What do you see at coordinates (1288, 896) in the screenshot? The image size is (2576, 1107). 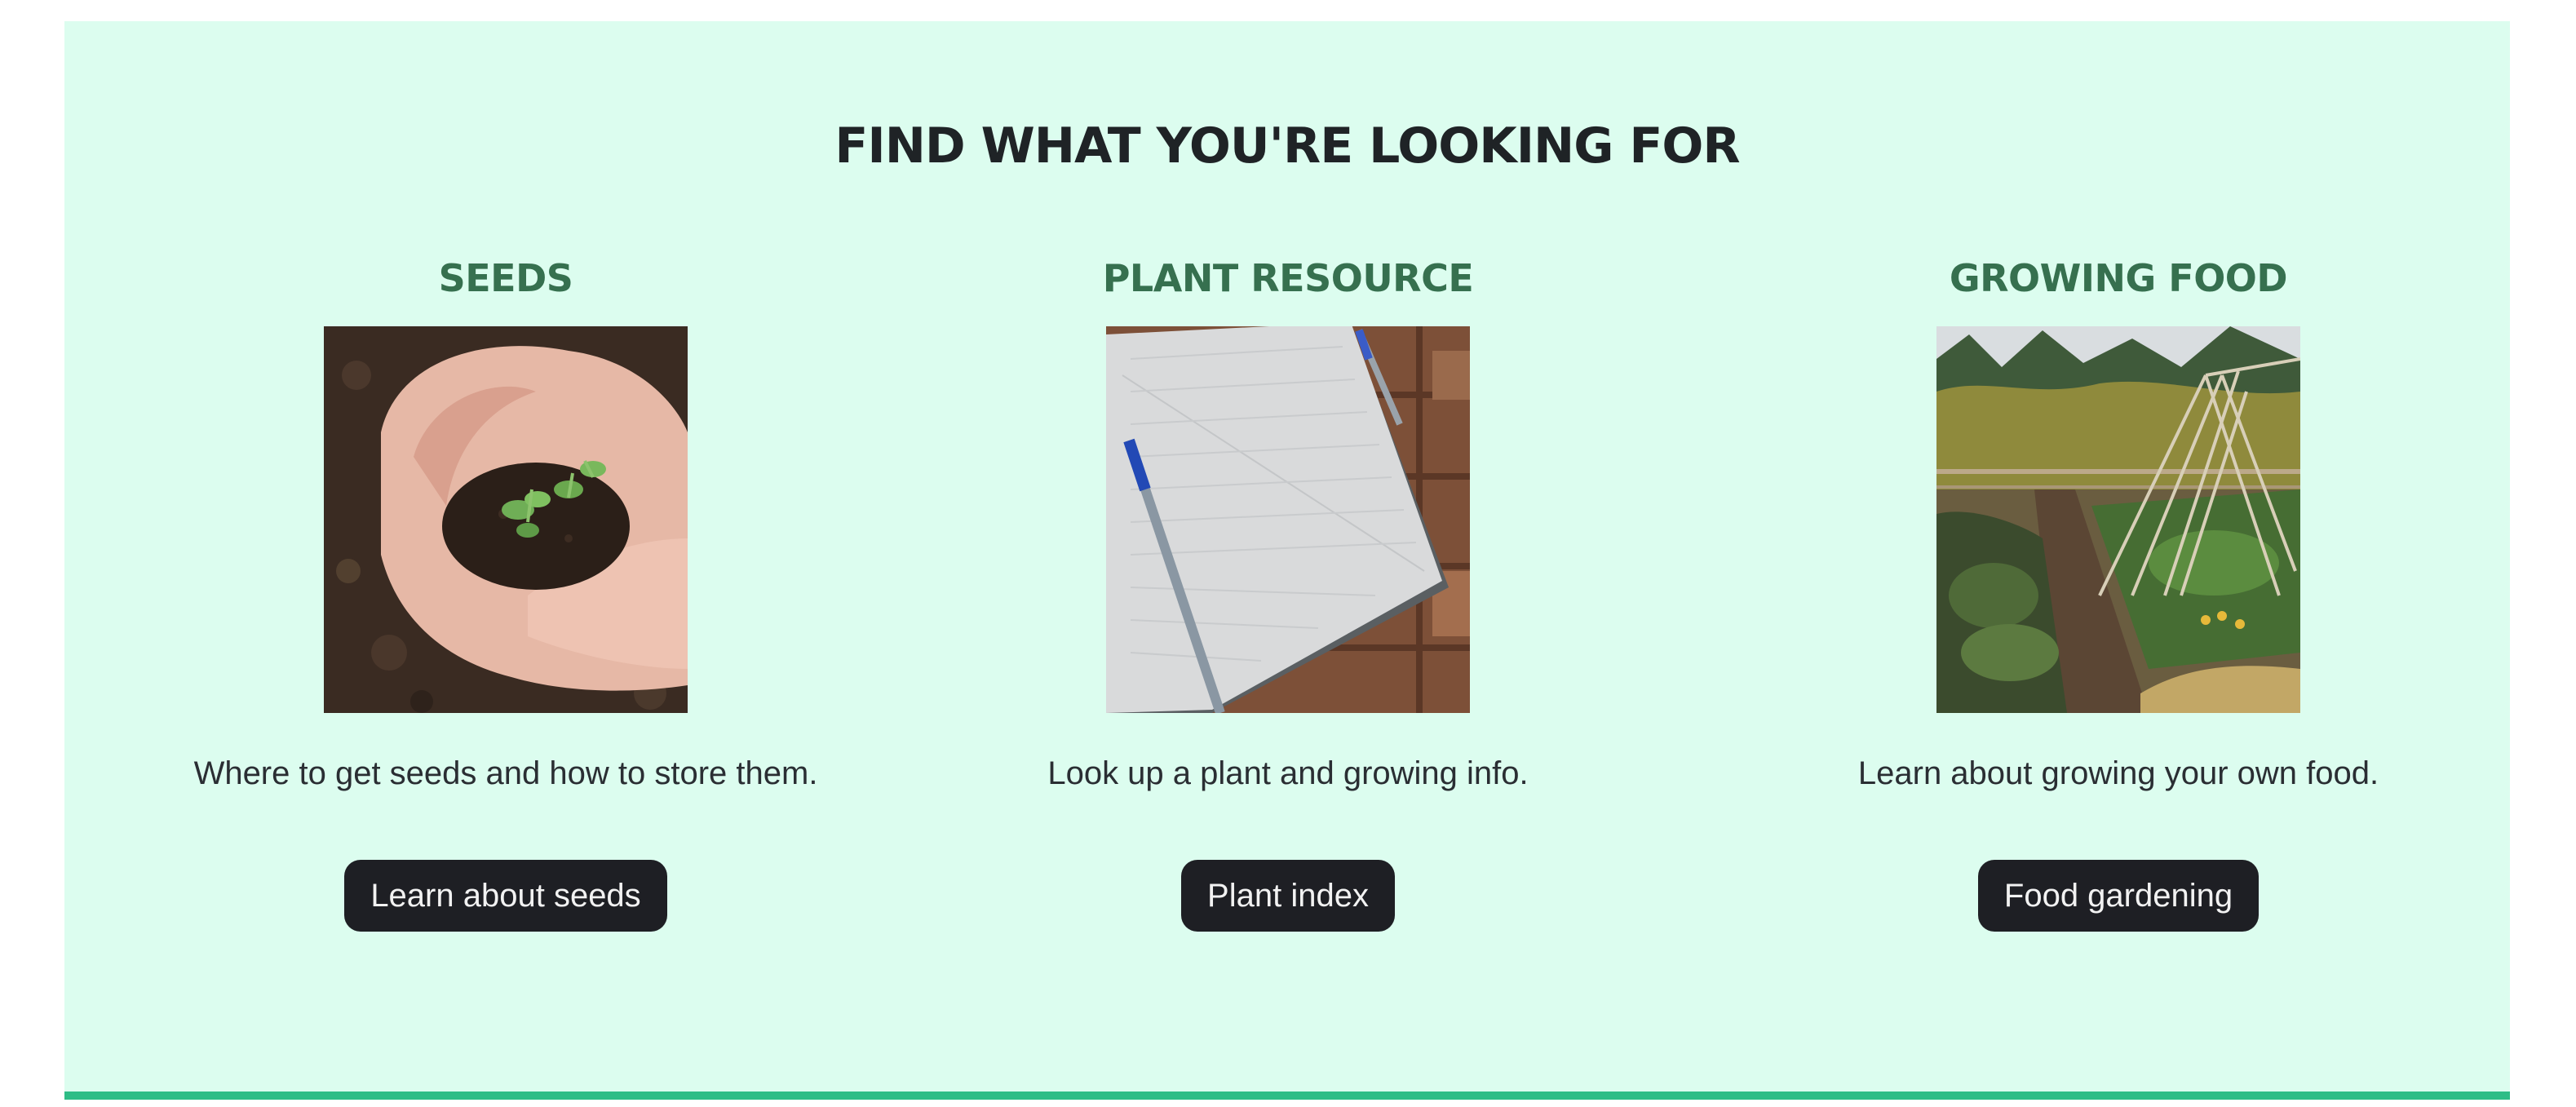 I see `plant-index-button: Plant index` at bounding box center [1288, 896].